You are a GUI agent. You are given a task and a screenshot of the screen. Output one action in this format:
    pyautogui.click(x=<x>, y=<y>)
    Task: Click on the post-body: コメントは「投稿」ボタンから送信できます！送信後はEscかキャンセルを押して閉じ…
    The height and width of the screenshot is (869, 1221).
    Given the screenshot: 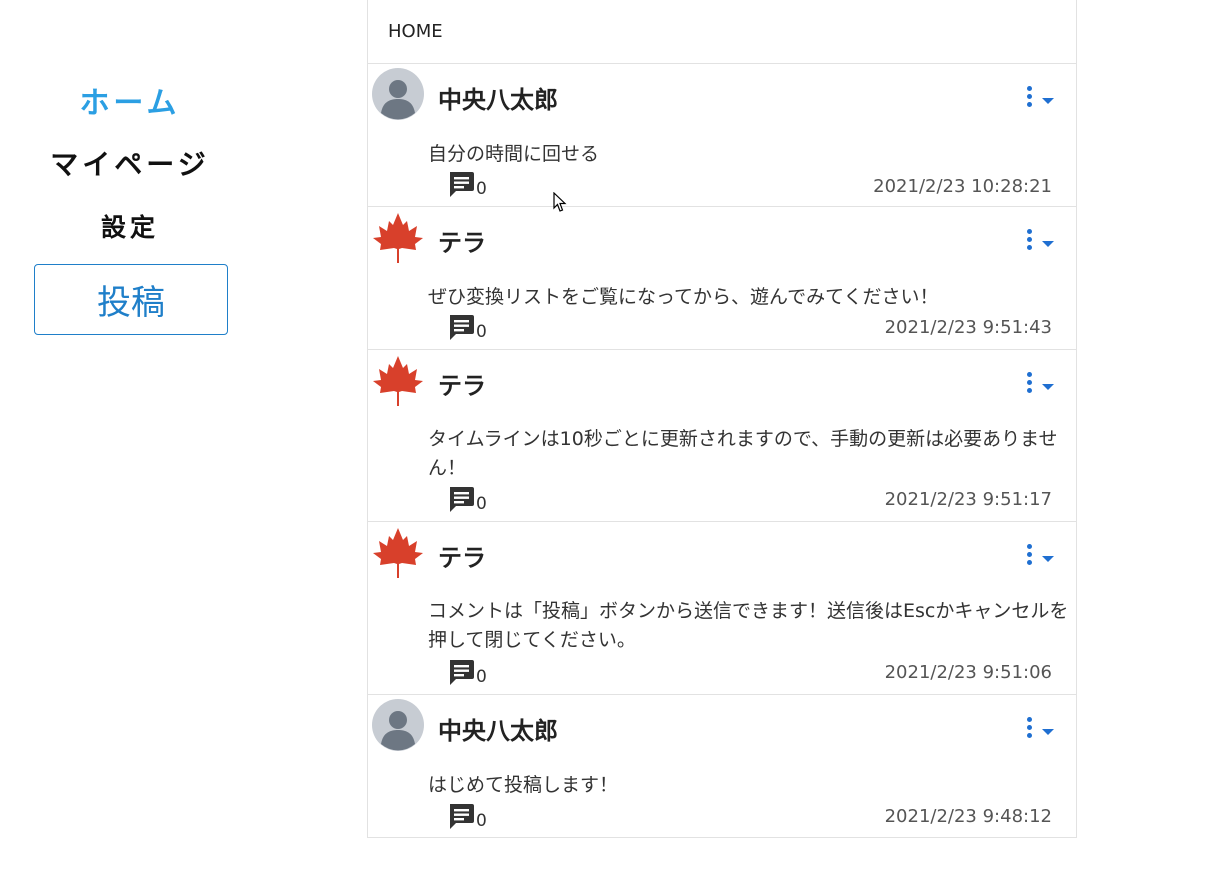 What is the action you would take?
    pyautogui.click(x=748, y=625)
    